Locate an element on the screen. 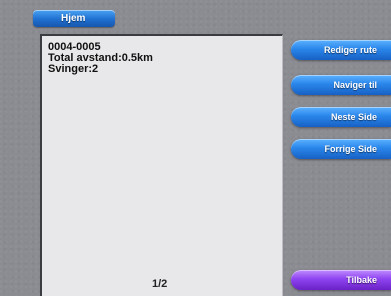 The height and width of the screenshot is (296, 391). home-tab: Hjem is located at coordinates (74, 18).